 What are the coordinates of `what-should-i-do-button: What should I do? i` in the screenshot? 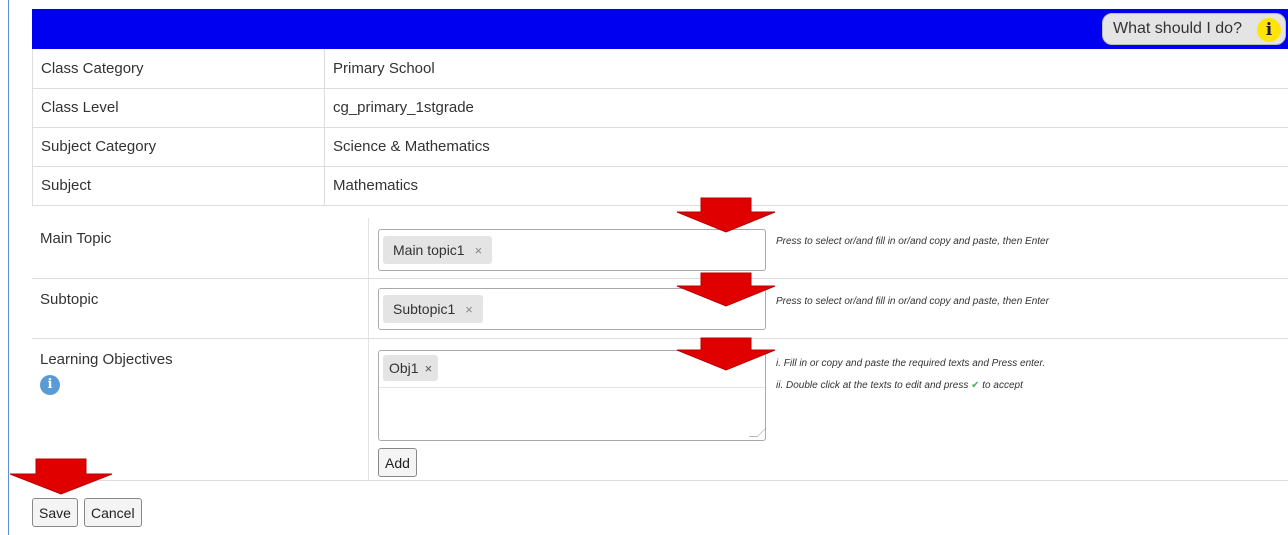 It's located at (1194, 29).